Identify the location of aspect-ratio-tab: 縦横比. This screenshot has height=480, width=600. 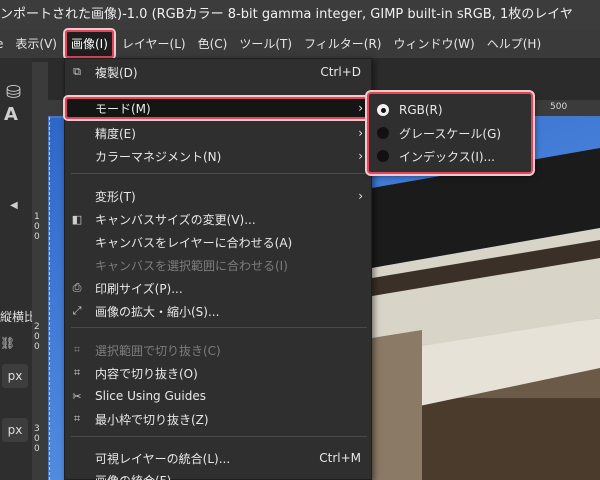
(18, 316).